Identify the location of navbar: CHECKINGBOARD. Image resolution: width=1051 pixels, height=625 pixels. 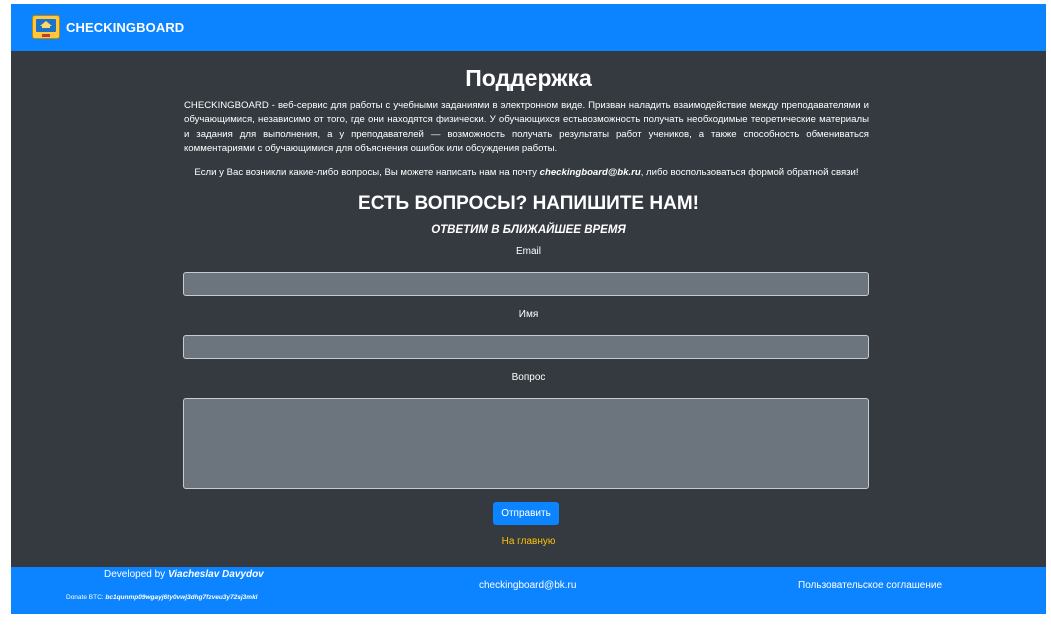
(528, 27).